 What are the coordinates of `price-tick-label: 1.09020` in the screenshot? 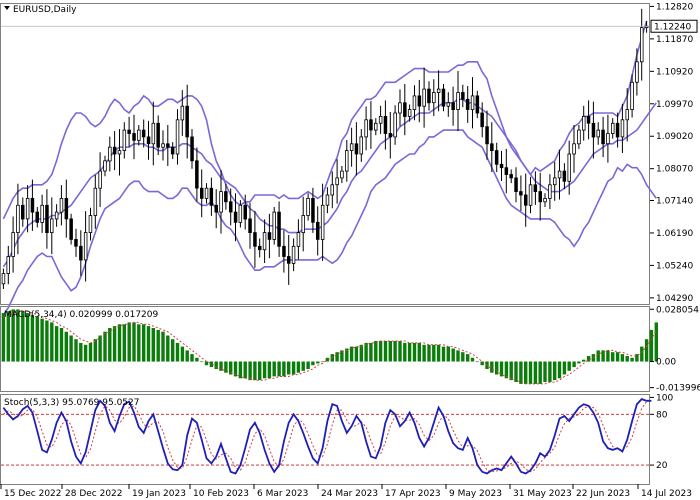 It's located at (674, 137).